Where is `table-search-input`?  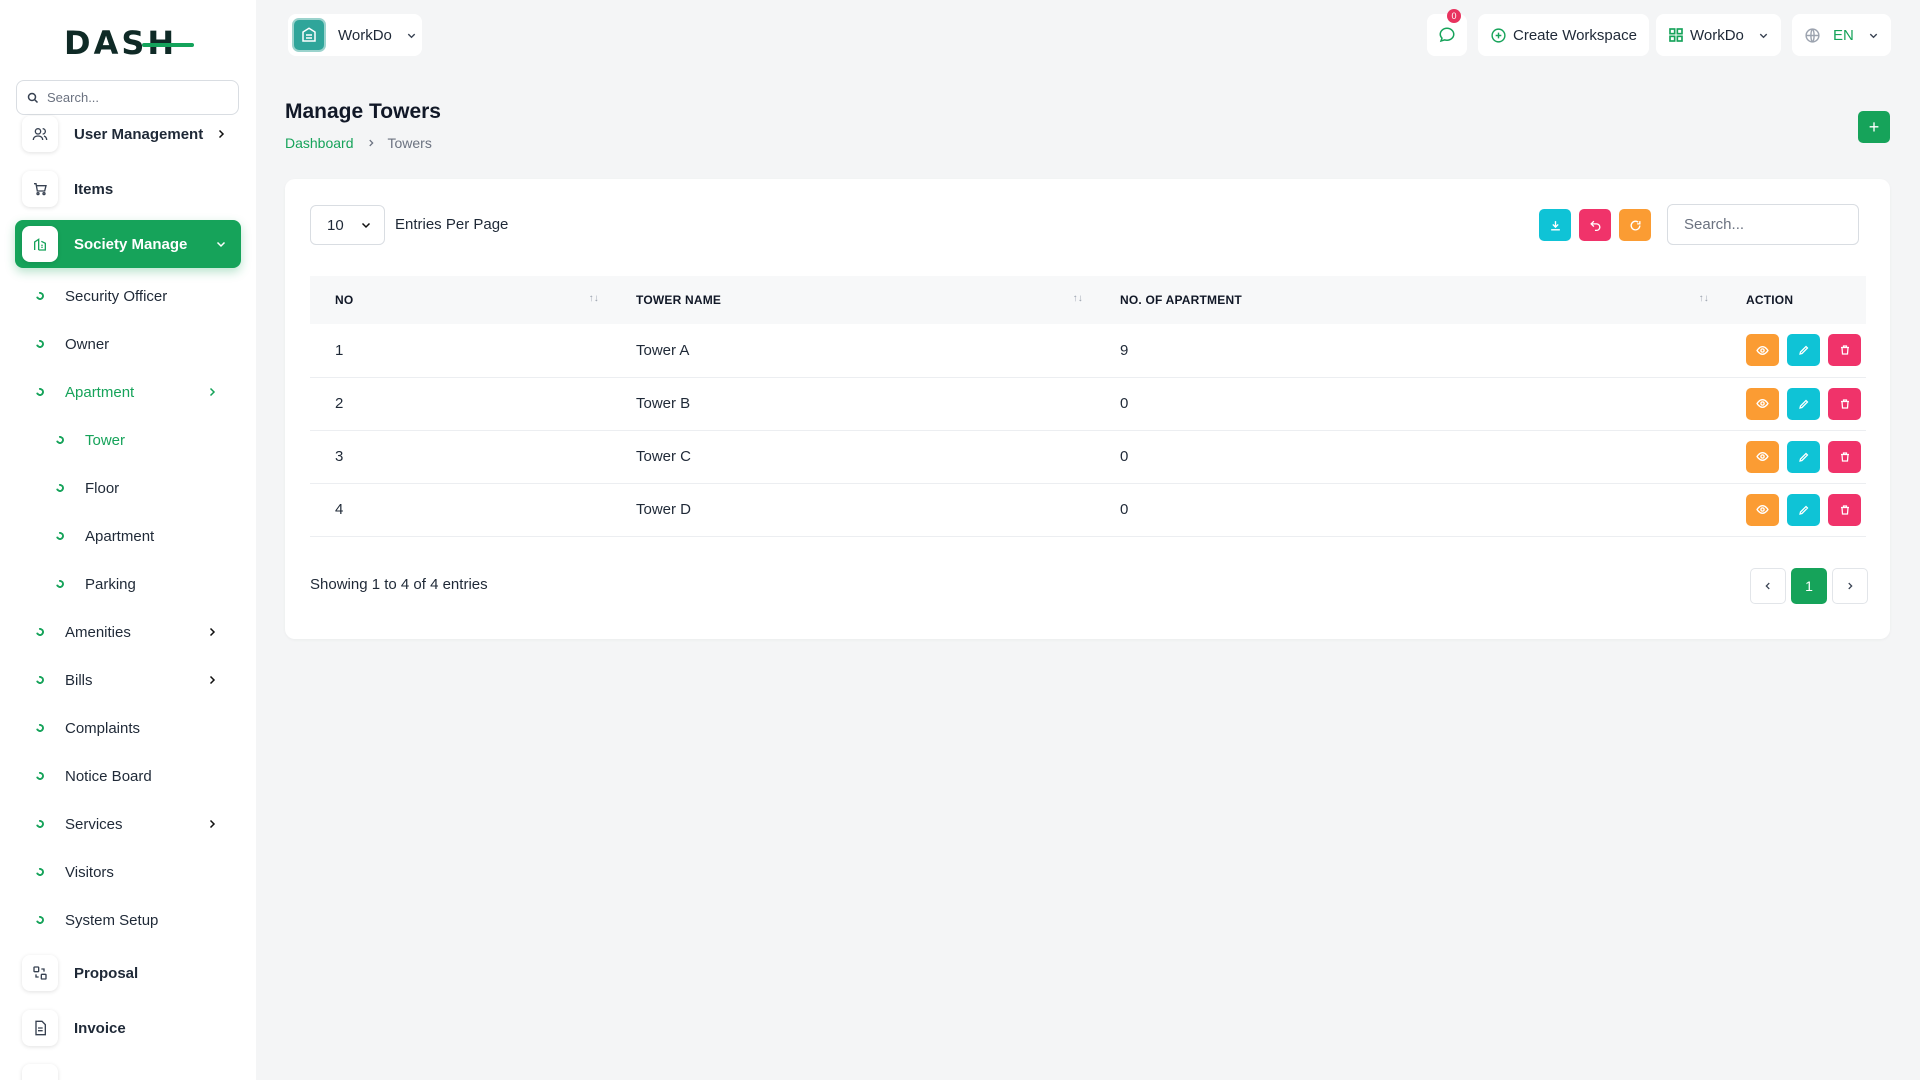
table-search-input is located at coordinates (1764, 224).